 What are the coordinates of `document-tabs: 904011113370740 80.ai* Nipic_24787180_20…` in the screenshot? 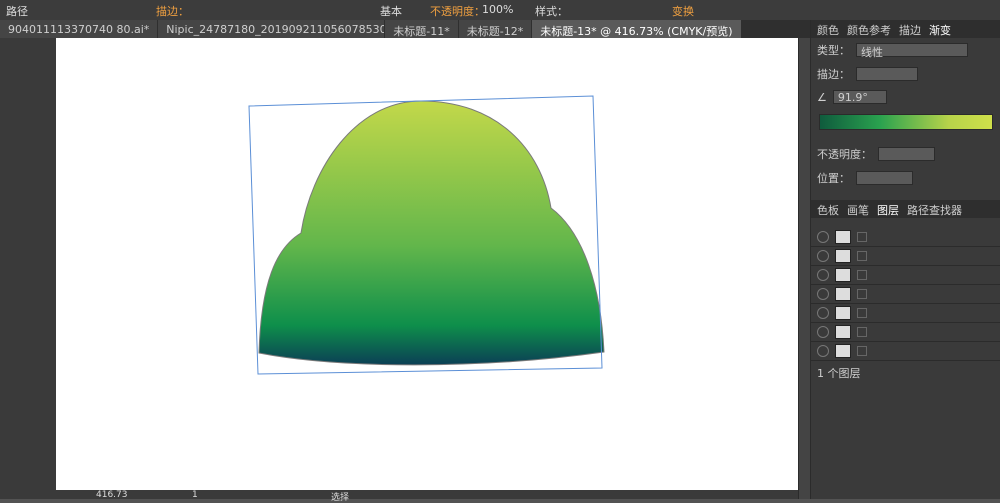 It's located at (405, 29).